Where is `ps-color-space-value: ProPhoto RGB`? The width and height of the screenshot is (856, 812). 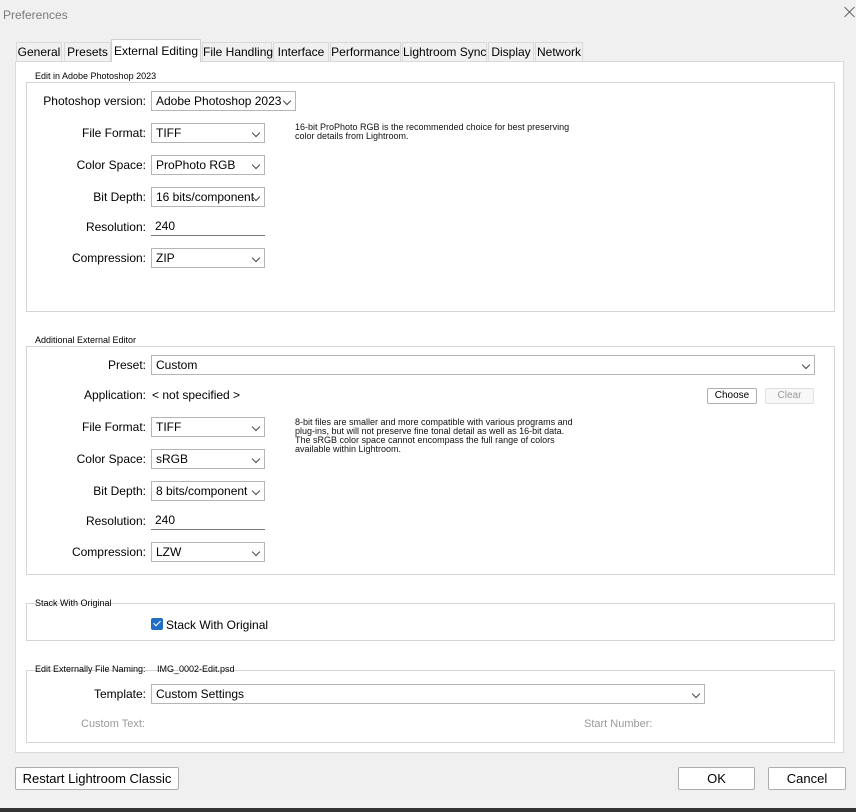 ps-color-space-value: ProPhoto RGB is located at coordinates (196, 165).